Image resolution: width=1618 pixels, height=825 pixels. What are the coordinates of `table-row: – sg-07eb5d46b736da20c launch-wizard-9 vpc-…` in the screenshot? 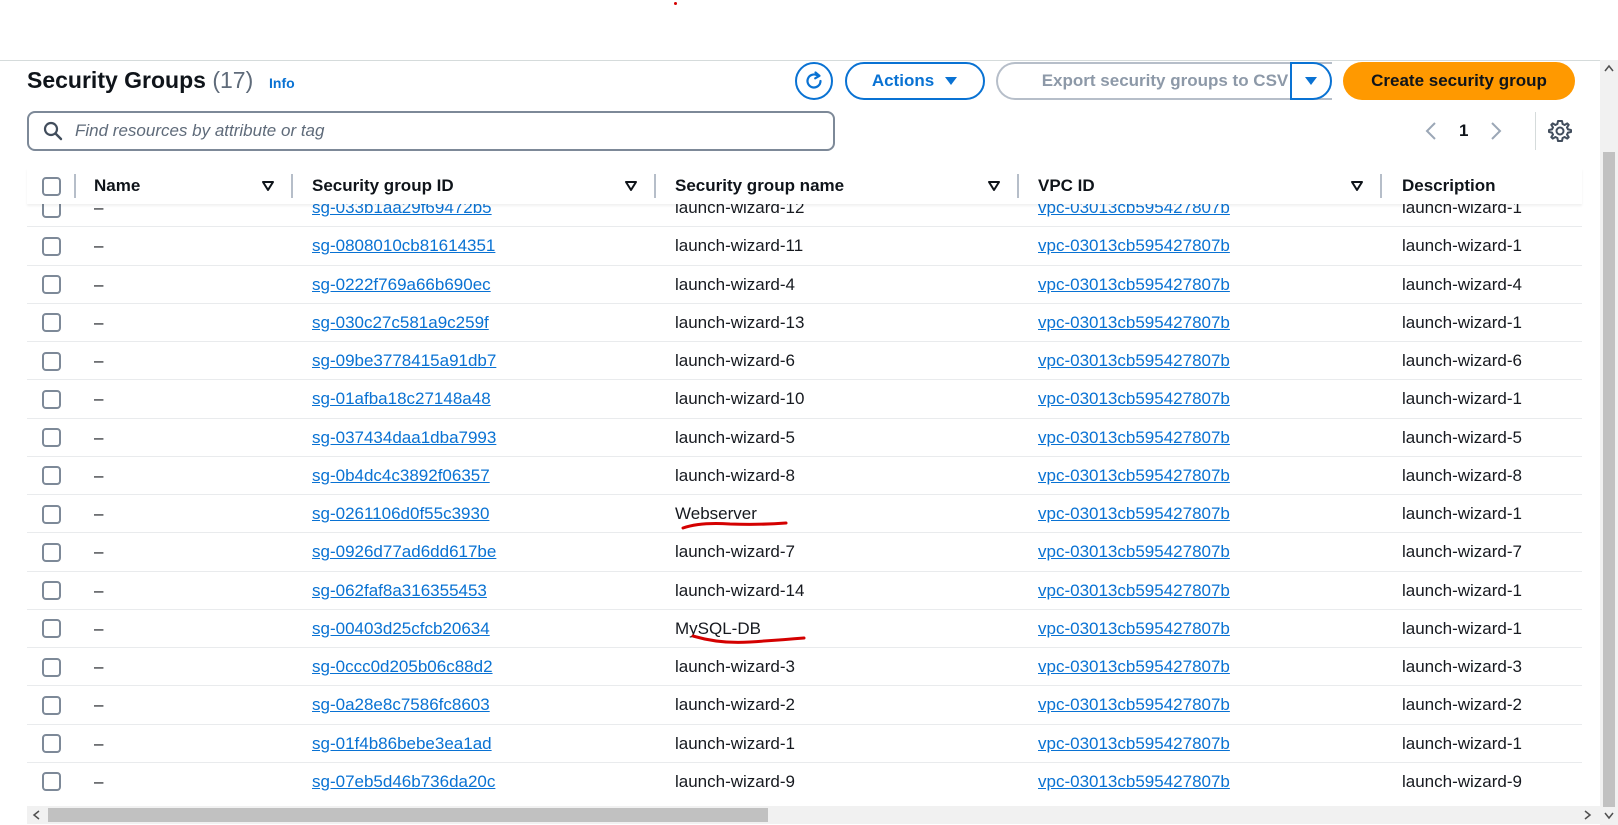 It's located at (804, 781).